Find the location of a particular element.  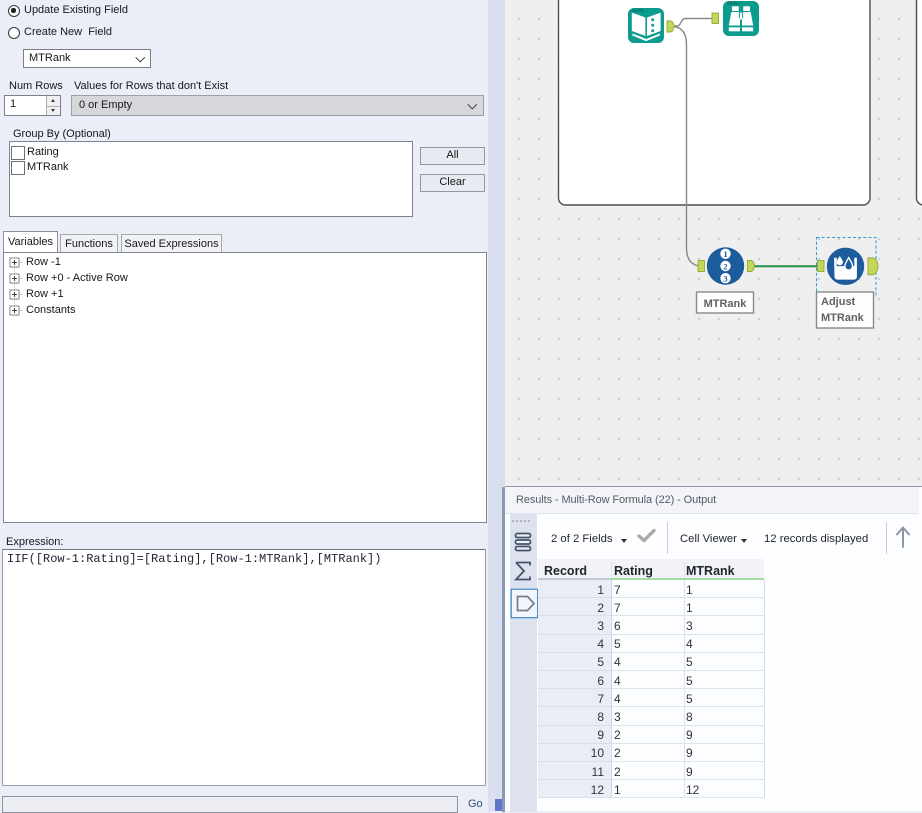

svg-text: 2 is located at coordinates (725, 266).